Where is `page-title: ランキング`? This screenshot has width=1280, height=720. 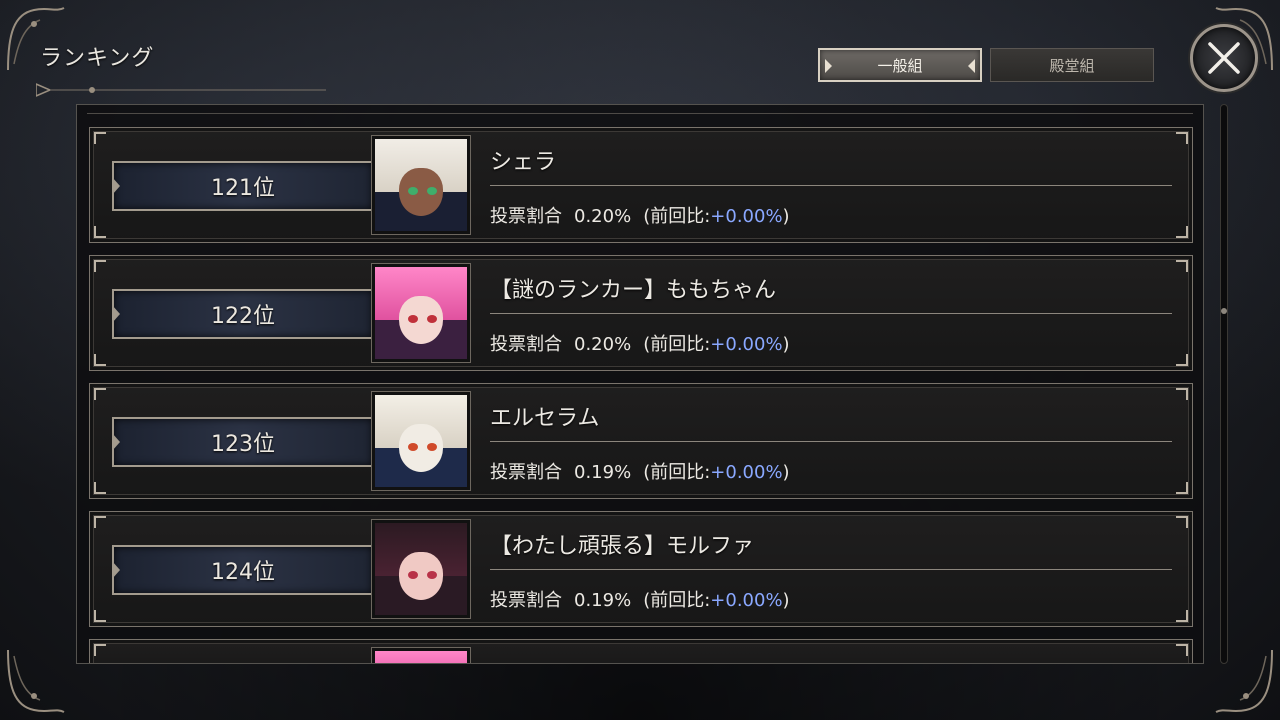 page-title: ランキング is located at coordinates (97, 58).